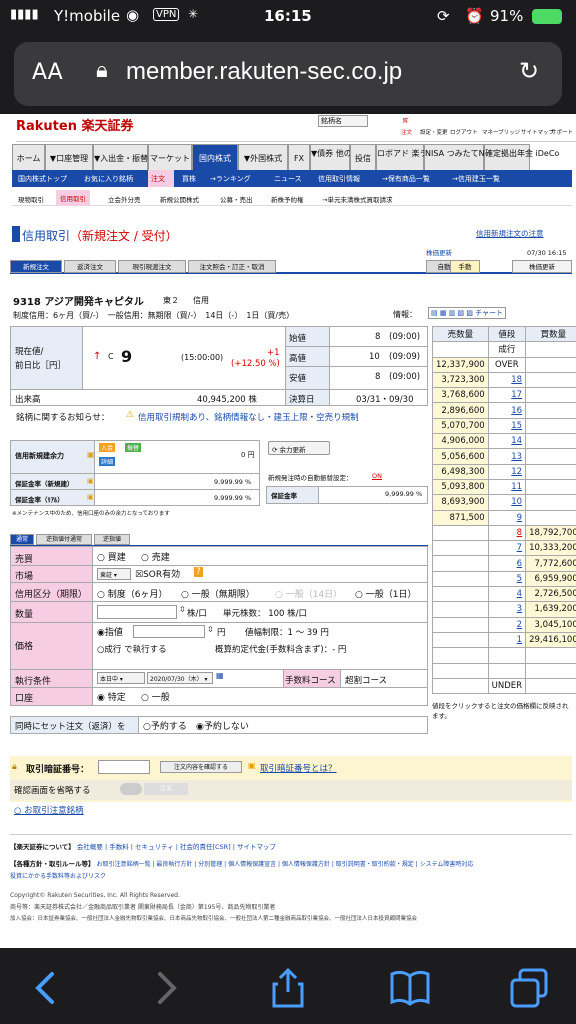  I want to click on market-order-radio: ○成行 で執行する, so click(132, 649).